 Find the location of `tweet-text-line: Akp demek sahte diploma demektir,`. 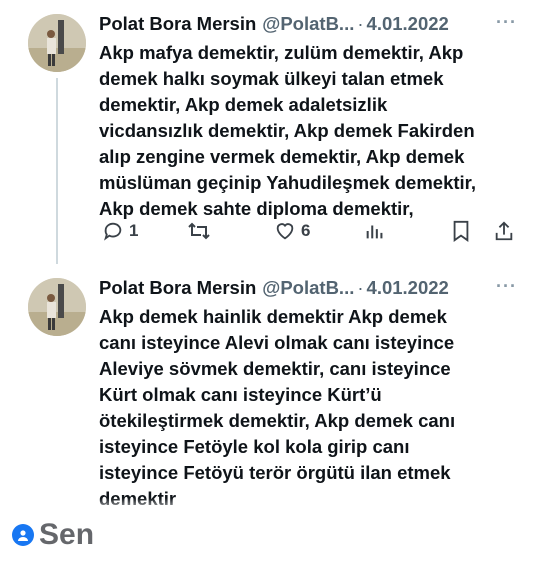

tweet-text-line: Akp demek sahte diploma demektir, is located at coordinates (256, 208).